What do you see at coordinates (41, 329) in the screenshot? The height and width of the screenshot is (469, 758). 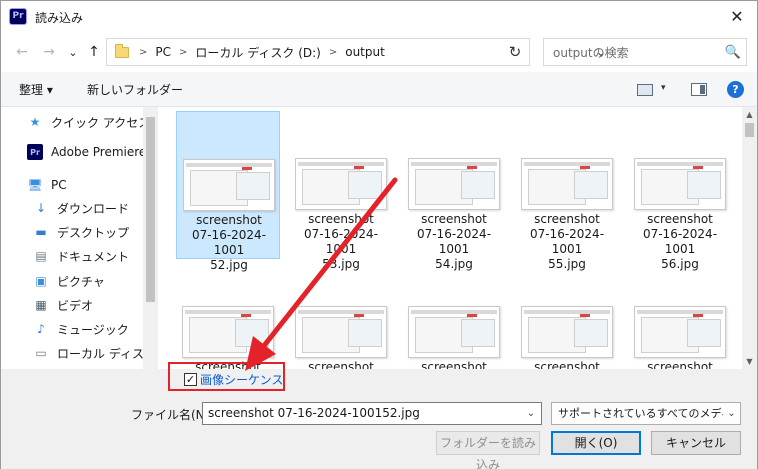 I see `music-icon: ♪` at bounding box center [41, 329].